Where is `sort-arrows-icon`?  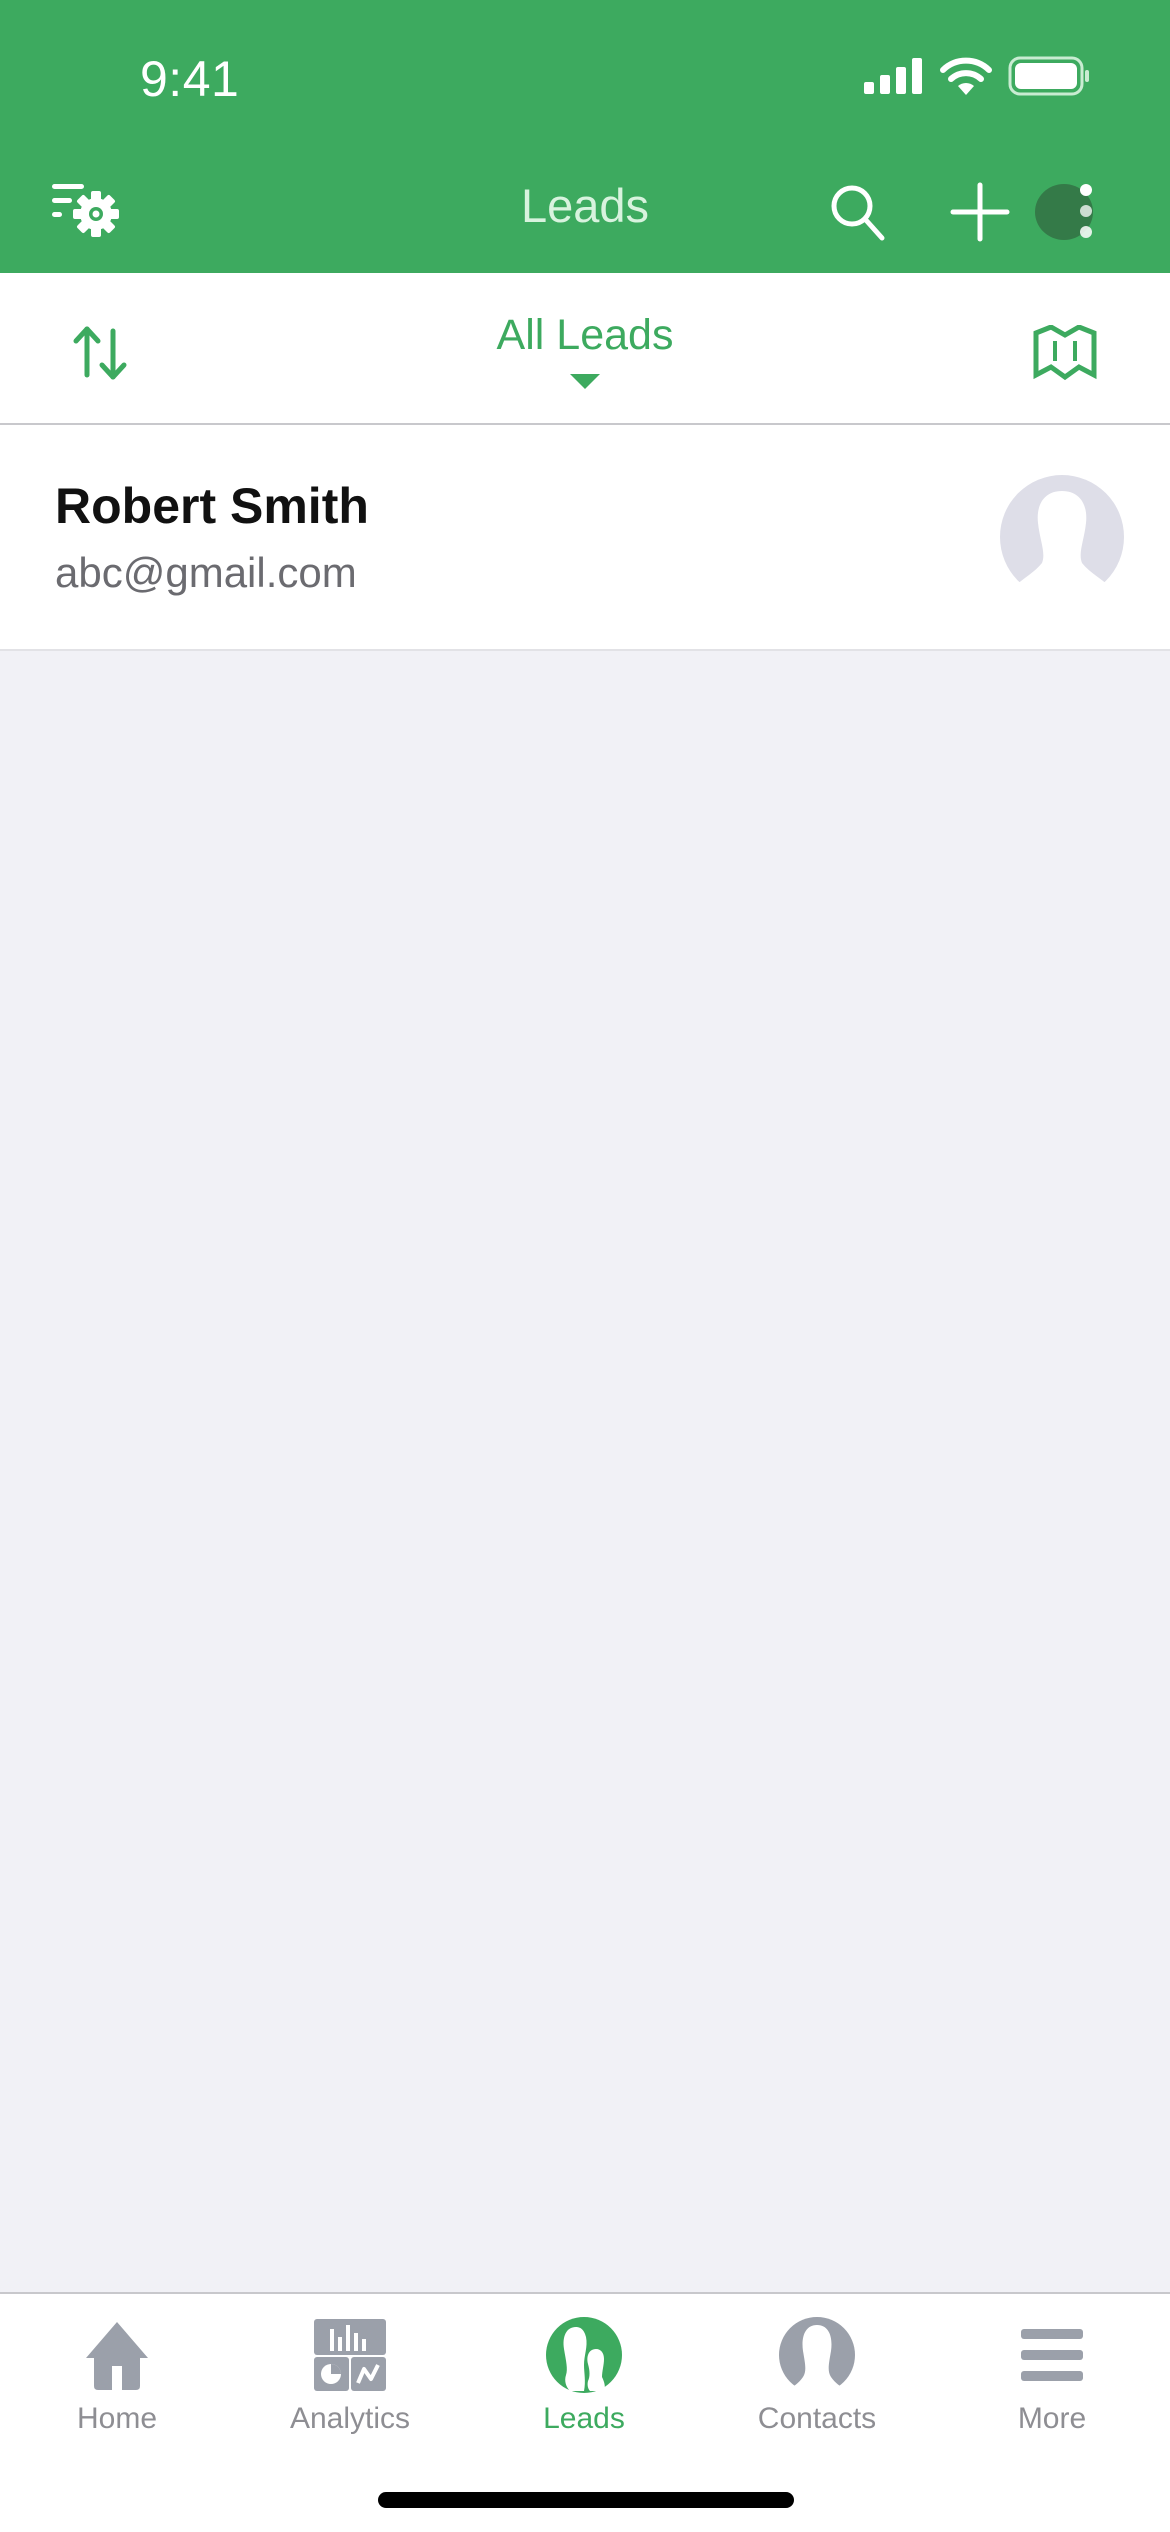
sort-arrows-icon is located at coordinates (100, 353).